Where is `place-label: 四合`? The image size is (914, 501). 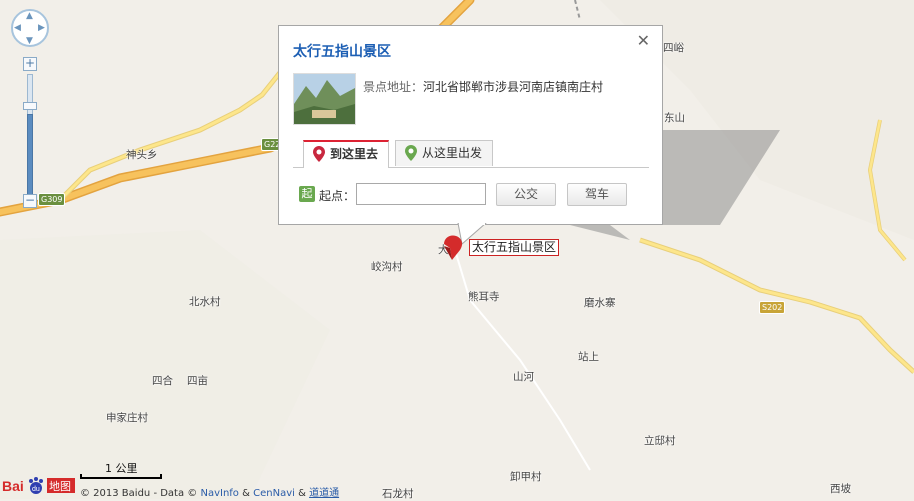 place-label: 四合 is located at coordinates (162, 381).